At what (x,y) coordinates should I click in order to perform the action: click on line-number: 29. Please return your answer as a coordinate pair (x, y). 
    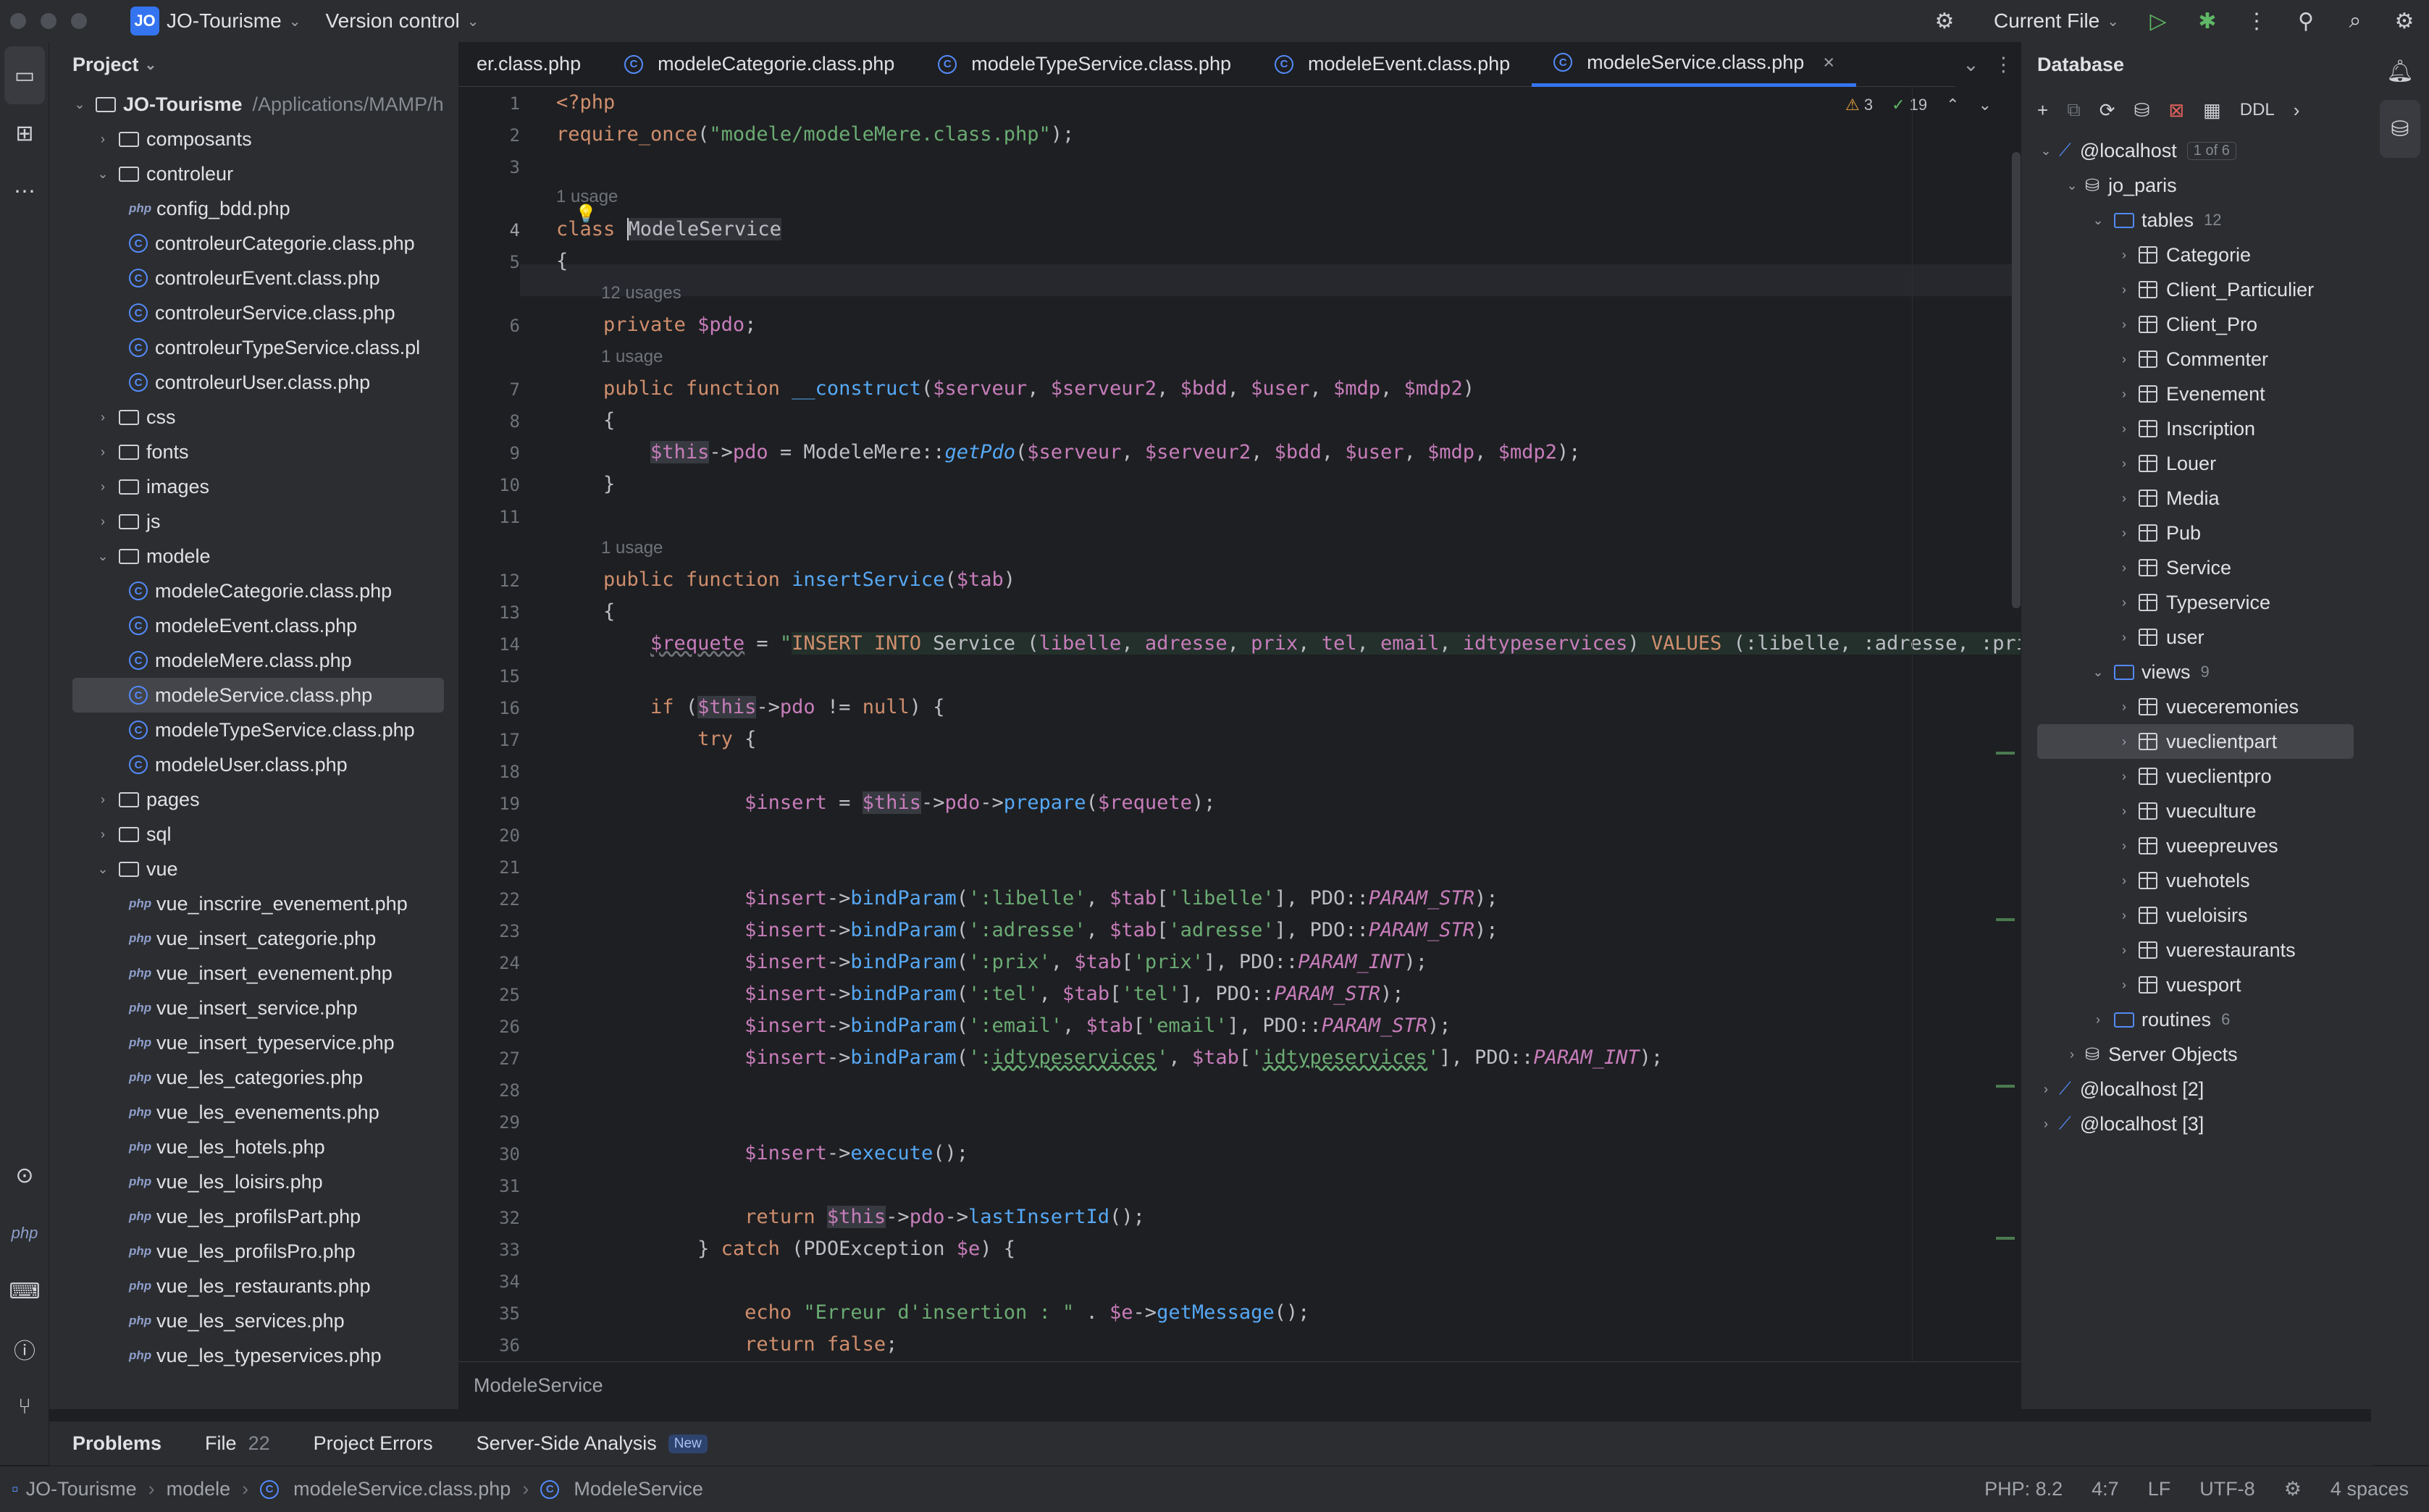
    Looking at the image, I should click on (489, 1122).